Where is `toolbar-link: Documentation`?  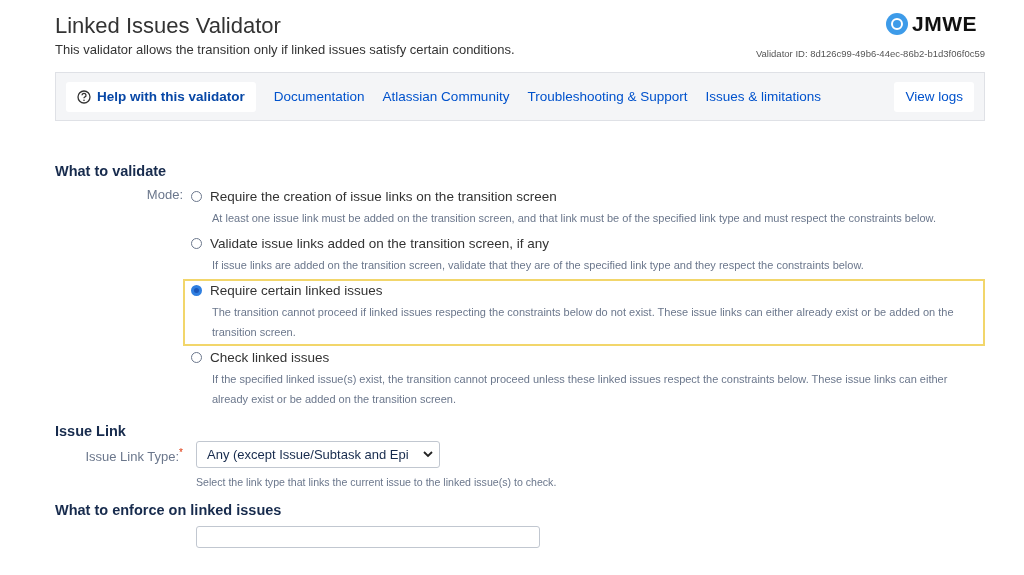
toolbar-link: Documentation is located at coordinates (319, 96).